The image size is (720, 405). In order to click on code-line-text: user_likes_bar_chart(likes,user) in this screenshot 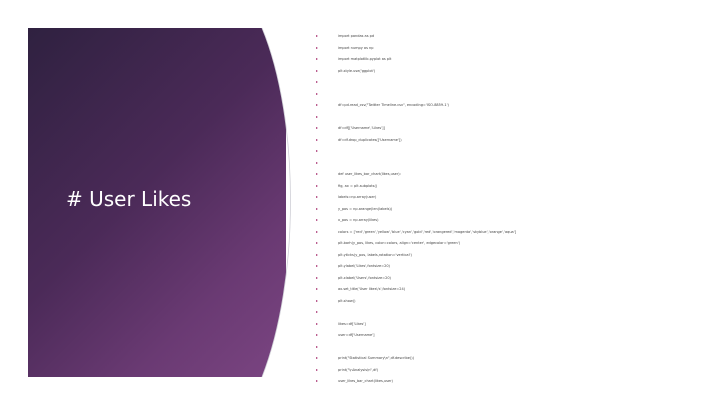, I will do `click(365, 381)`.